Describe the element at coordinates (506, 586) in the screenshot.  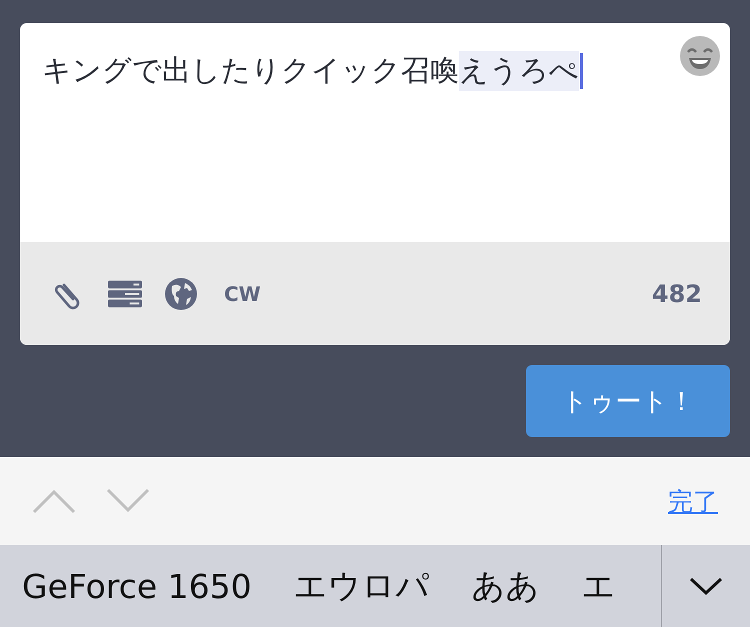
I see `suggestion: ああ` at that location.